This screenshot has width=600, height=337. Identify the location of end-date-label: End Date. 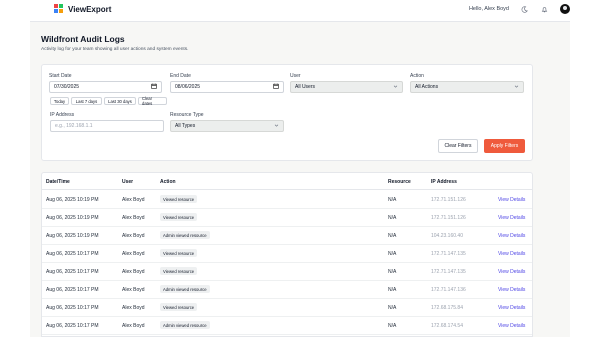
(180, 76).